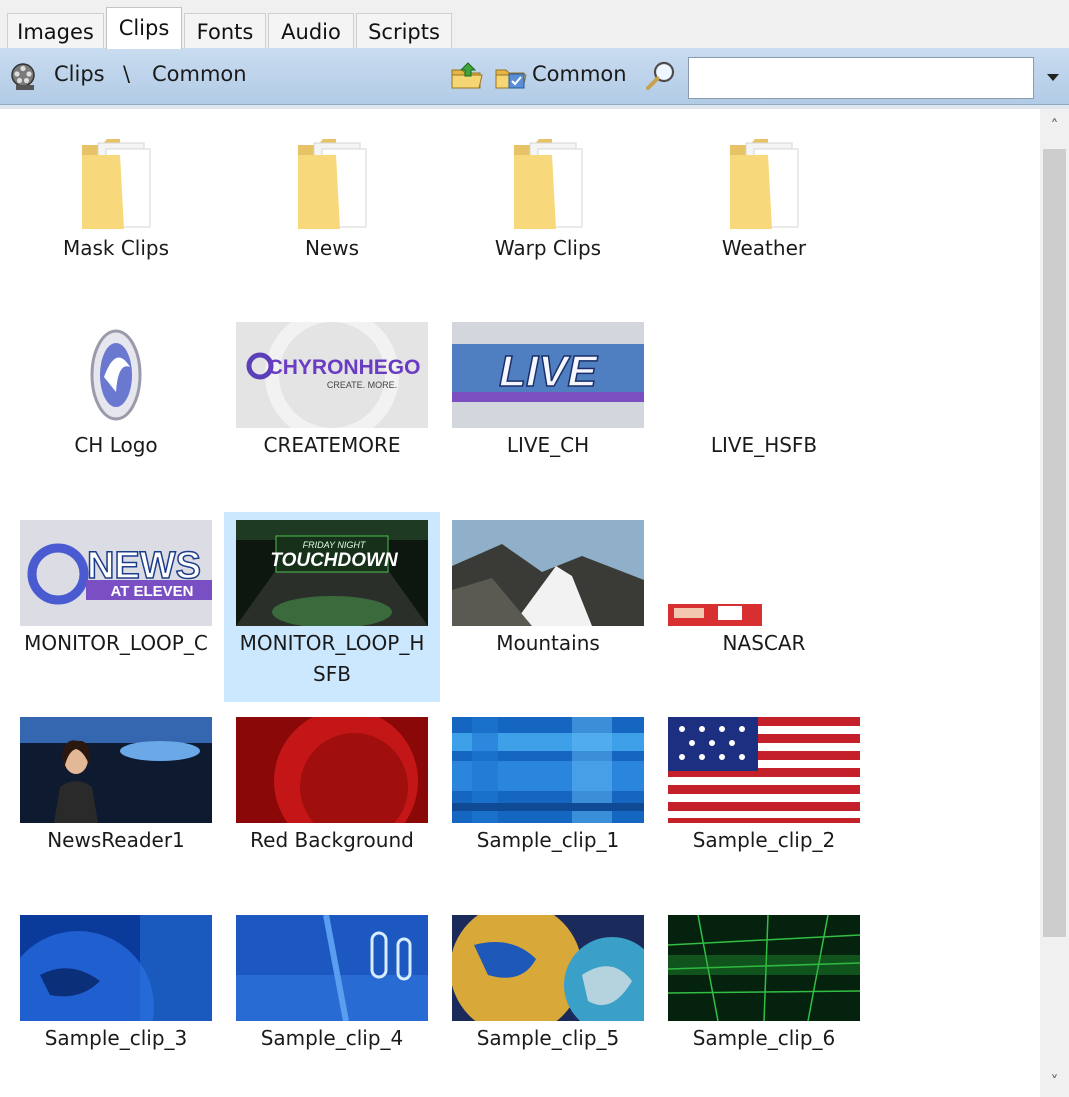  What do you see at coordinates (144, 28) in the screenshot?
I see `tab-clips: Clips` at bounding box center [144, 28].